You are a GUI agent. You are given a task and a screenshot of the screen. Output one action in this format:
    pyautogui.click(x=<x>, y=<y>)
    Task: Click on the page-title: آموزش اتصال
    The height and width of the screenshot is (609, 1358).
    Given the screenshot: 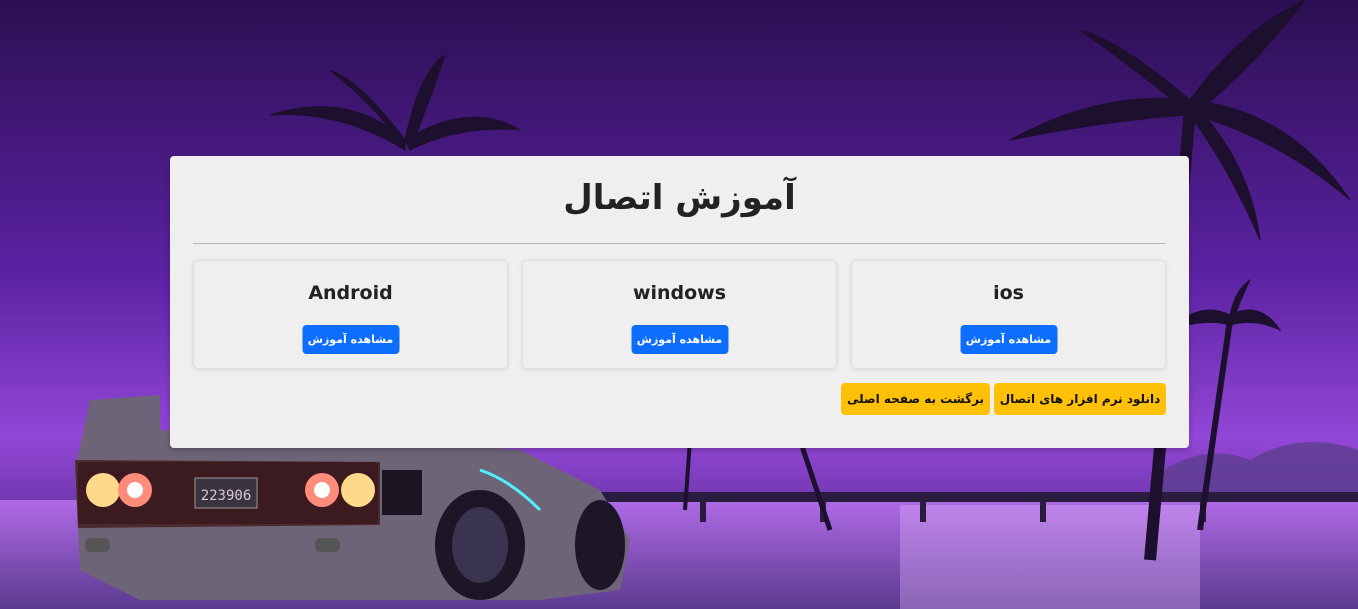 What is the action you would take?
    pyautogui.click(x=679, y=198)
    